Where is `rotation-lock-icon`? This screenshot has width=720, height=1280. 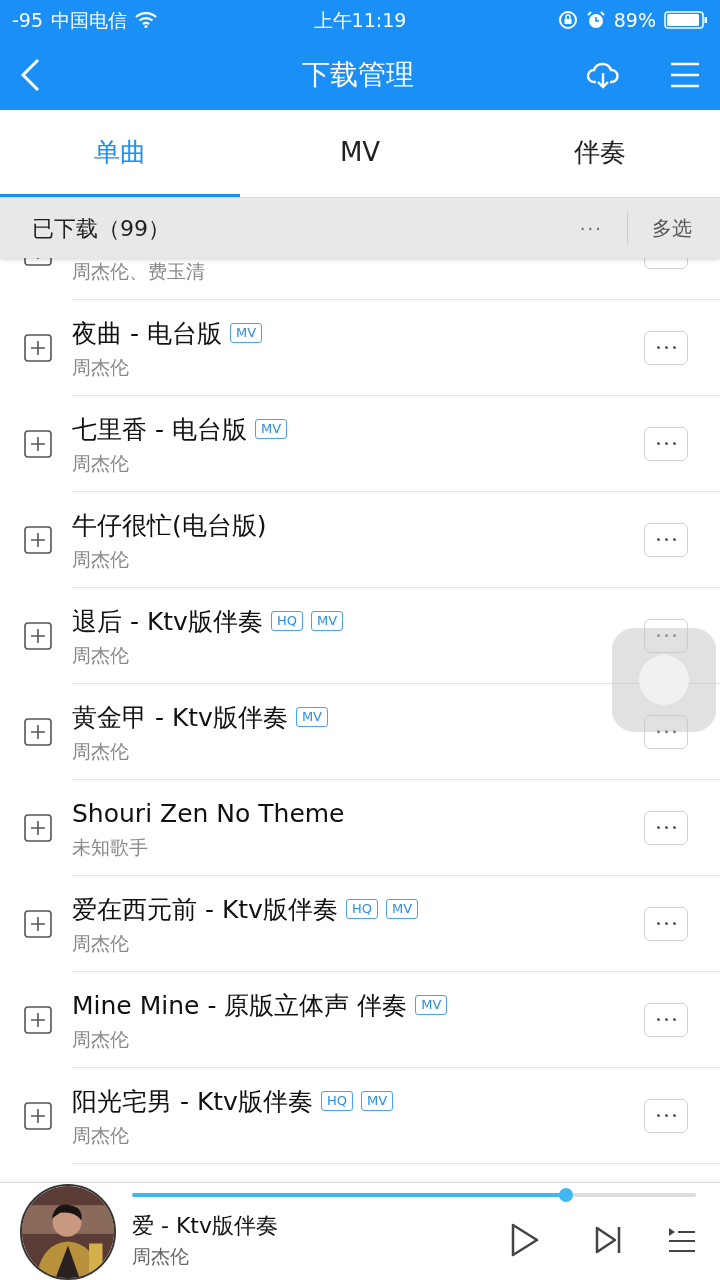 rotation-lock-icon is located at coordinates (567, 20).